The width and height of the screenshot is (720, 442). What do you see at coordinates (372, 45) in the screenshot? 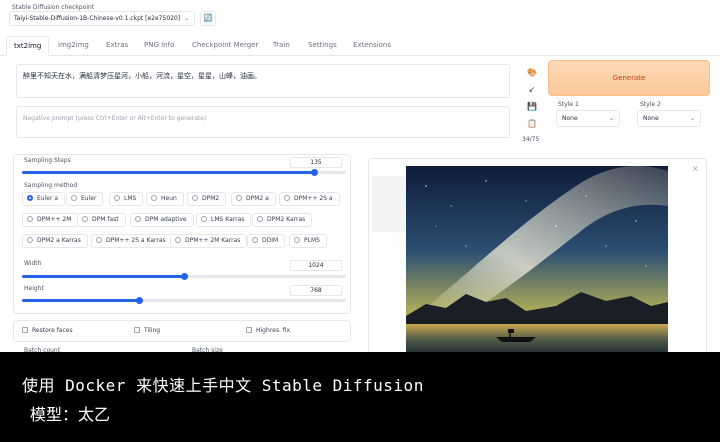
I see `tab-extensions: Extensions` at bounding box center [372, 45].